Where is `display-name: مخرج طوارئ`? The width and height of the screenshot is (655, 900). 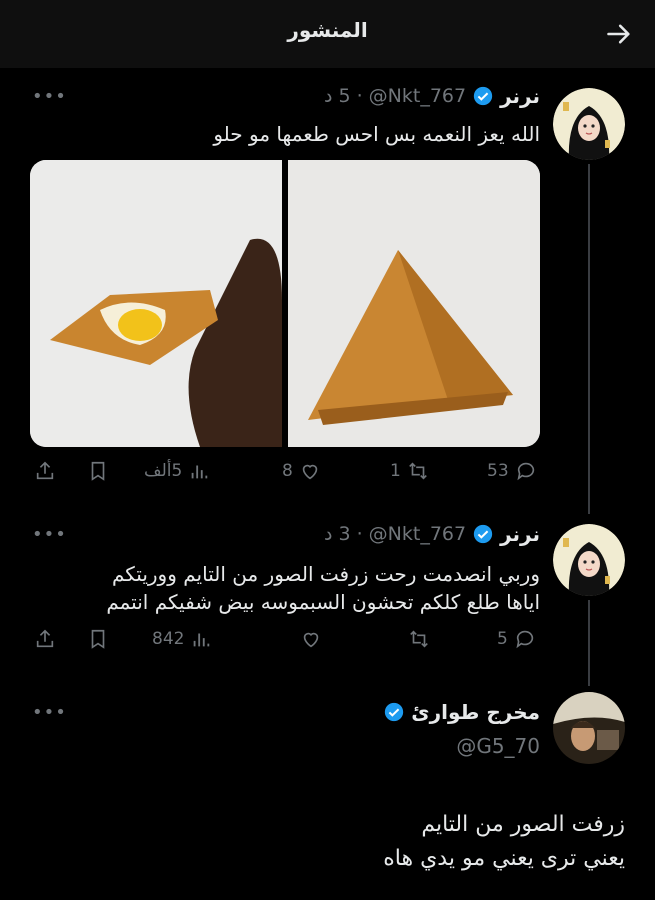 display-name: مخرج طوارئ is located at coordinates (475, 712).